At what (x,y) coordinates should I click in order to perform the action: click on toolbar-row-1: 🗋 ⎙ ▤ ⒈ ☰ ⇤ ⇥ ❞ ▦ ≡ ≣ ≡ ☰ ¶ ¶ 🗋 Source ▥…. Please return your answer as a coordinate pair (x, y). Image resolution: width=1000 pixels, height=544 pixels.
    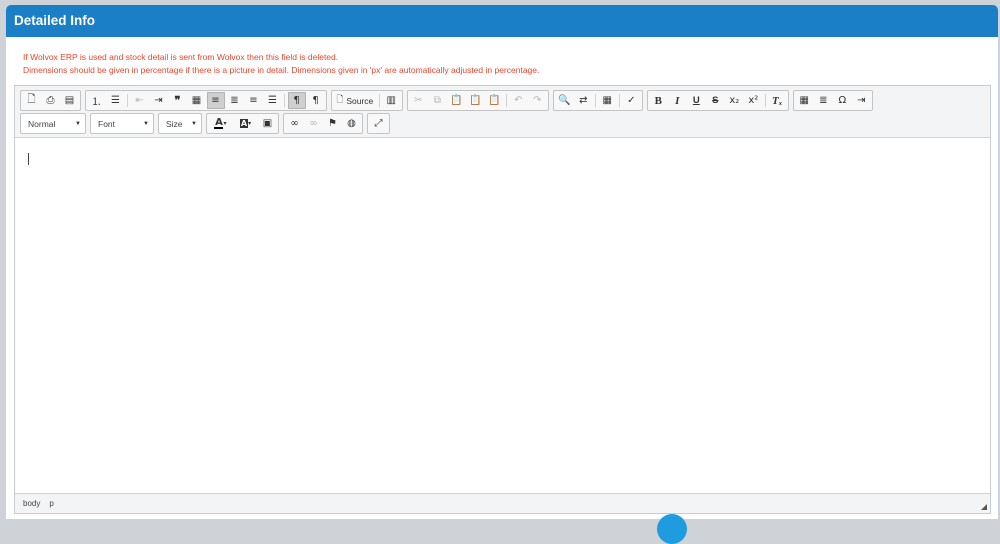
    Looking at the image, I should click on (505, 100).